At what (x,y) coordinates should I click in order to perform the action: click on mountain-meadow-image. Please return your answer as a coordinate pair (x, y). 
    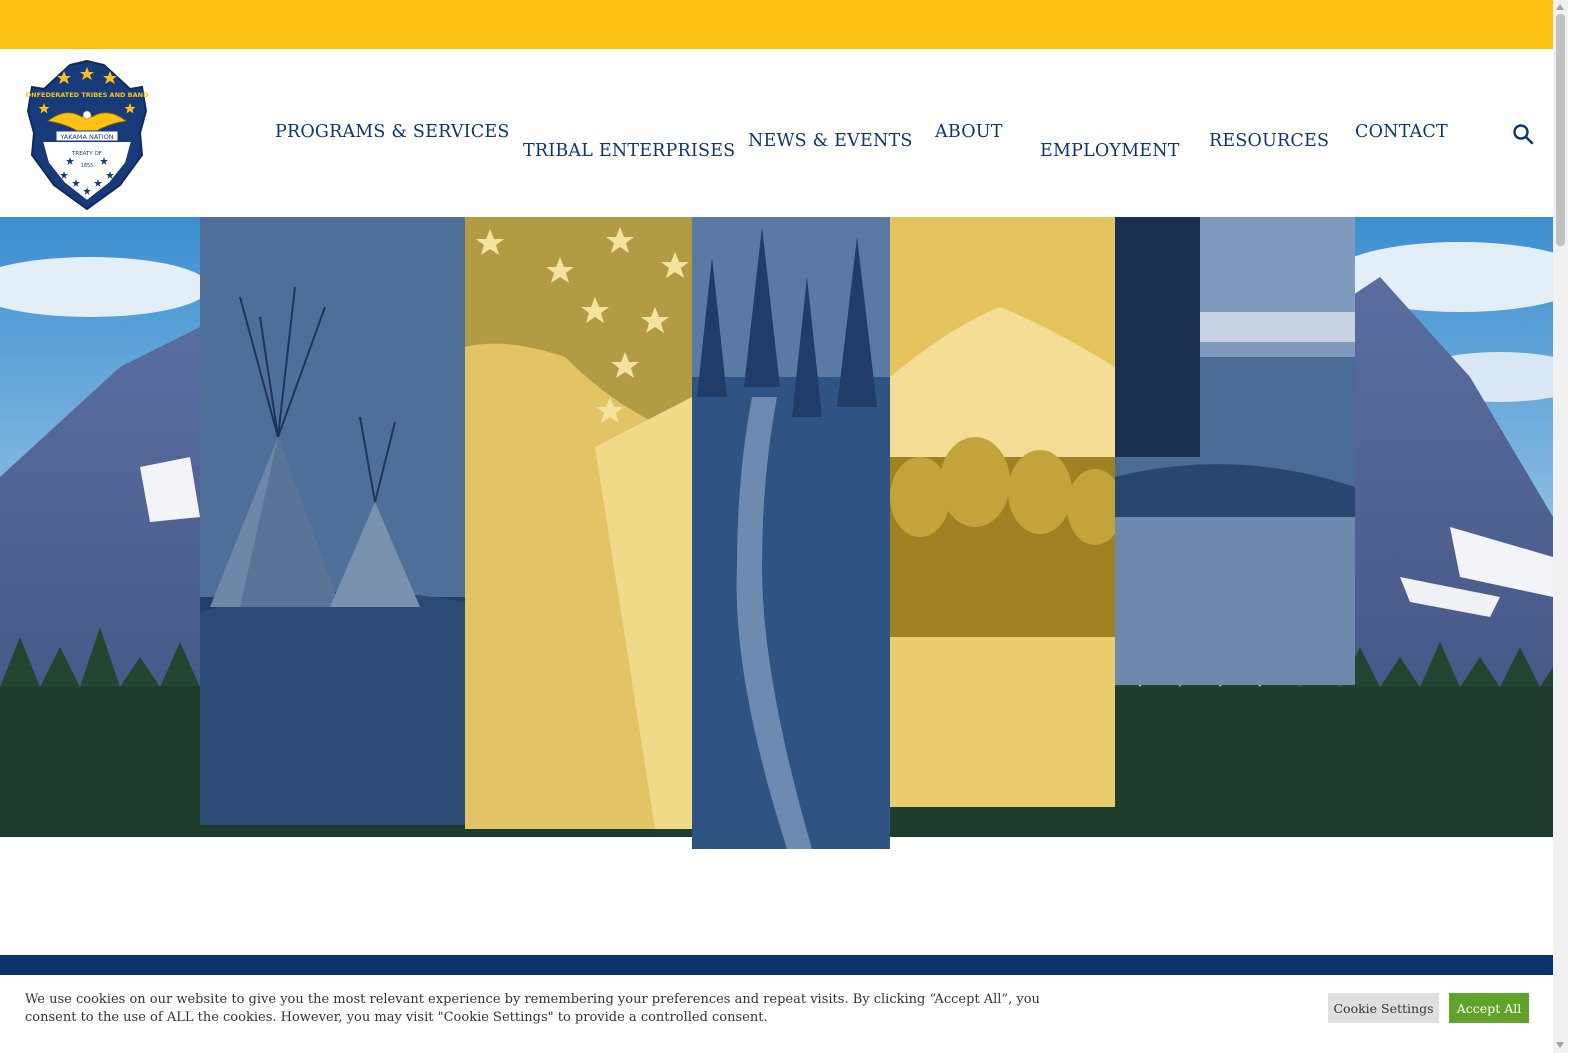
    Looking at the image, I should click on (1002, 512).